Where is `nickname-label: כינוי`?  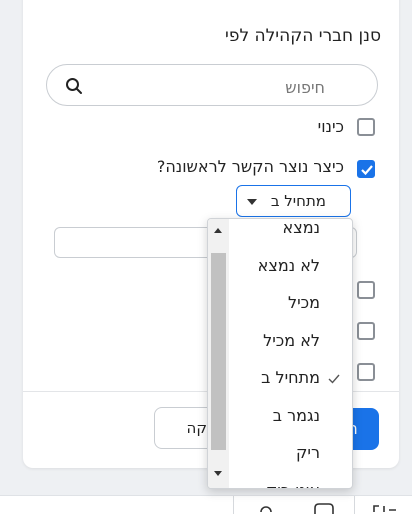 nickname-label: כינוי is located at coordinates (330, 126).